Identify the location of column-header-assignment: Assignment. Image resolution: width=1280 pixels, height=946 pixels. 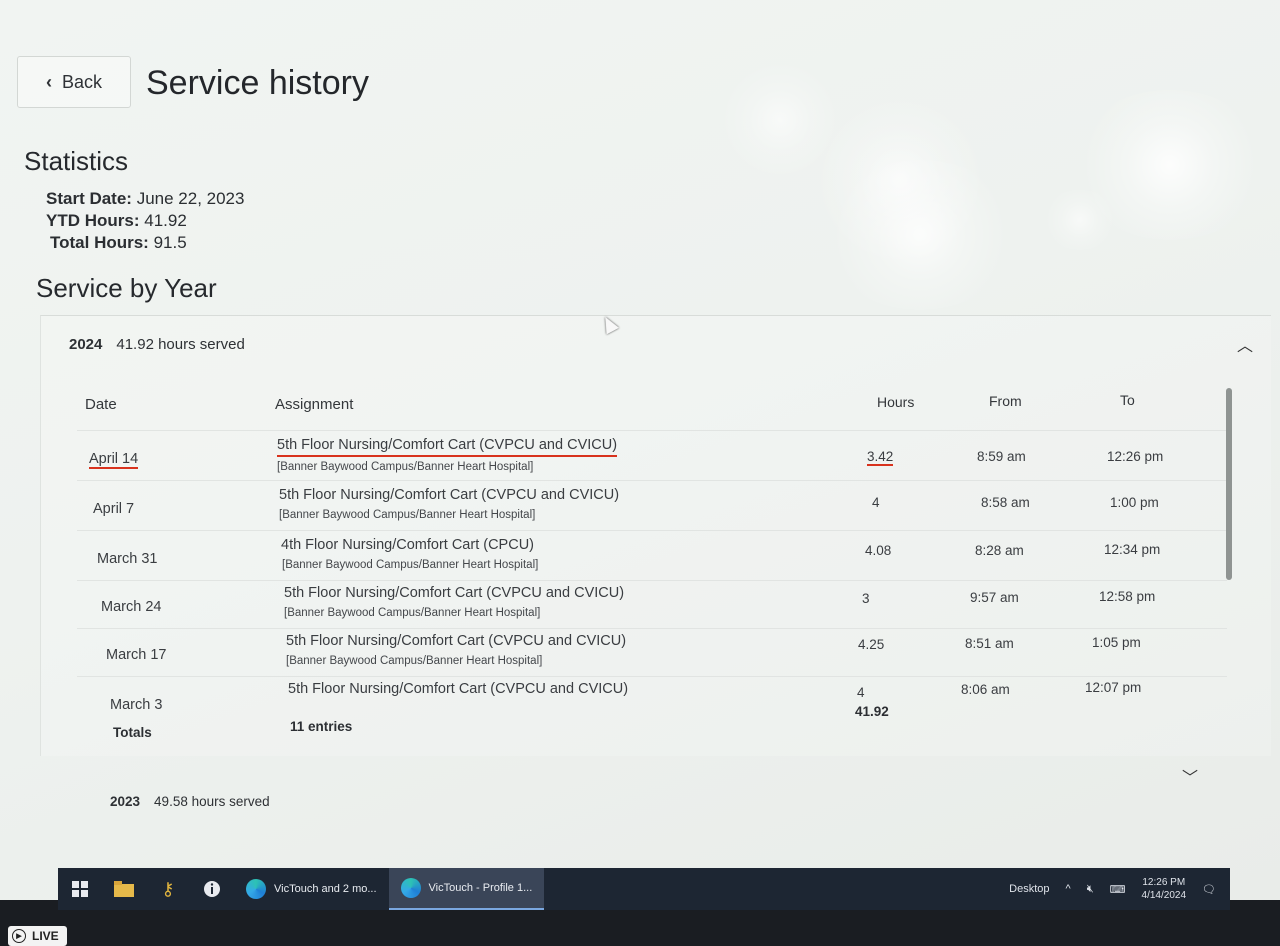
(314, 404).